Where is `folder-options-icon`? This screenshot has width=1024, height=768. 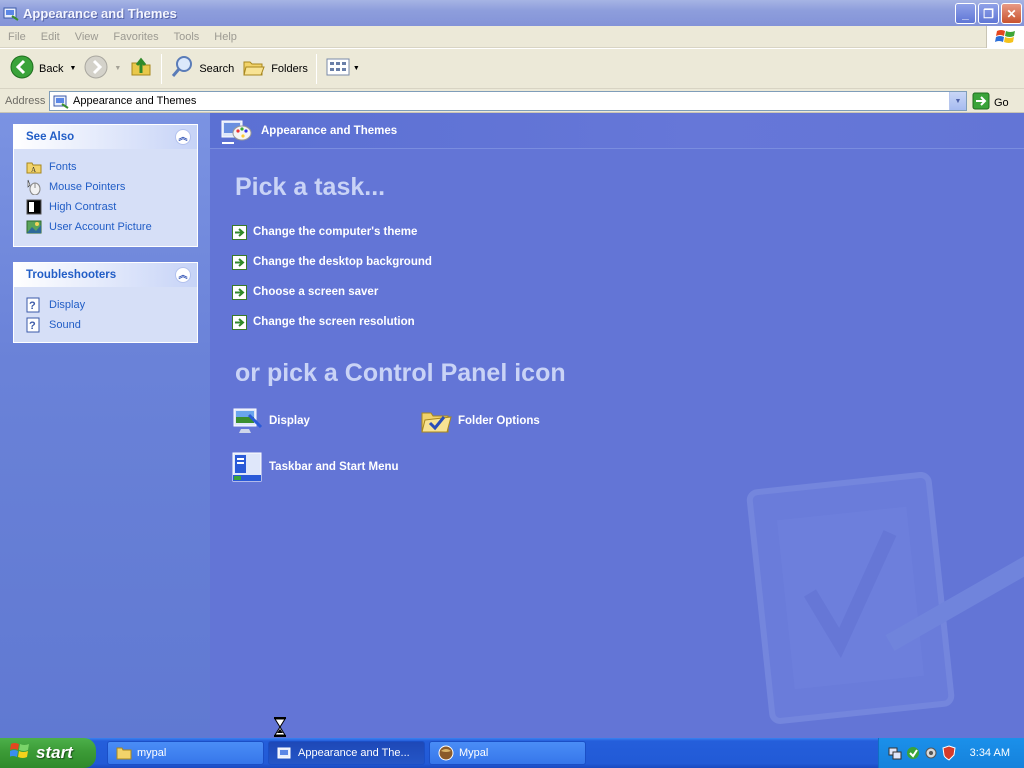
folder-options-icon is located at coordinates (436, 422).